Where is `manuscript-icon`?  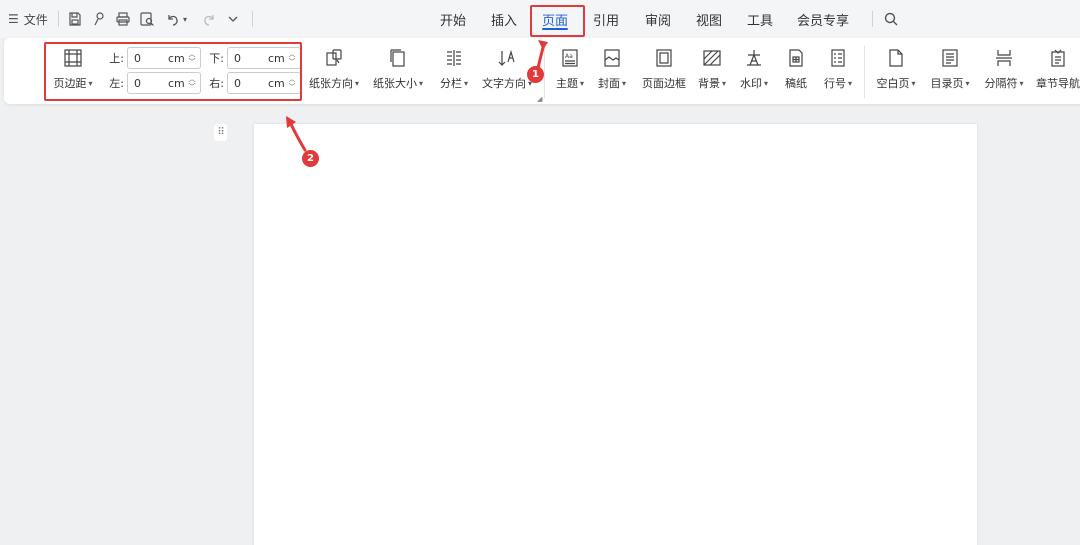
manuscript-icon is located at coordinates (796, 58).